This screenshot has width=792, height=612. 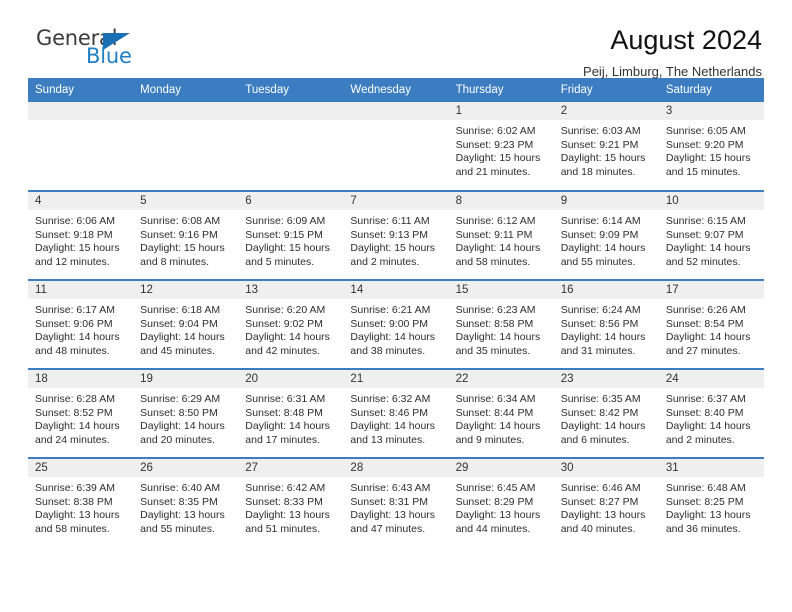 I want to click on sunset-text: Sunset: 9:18 PM, so click(x=74, y=234).